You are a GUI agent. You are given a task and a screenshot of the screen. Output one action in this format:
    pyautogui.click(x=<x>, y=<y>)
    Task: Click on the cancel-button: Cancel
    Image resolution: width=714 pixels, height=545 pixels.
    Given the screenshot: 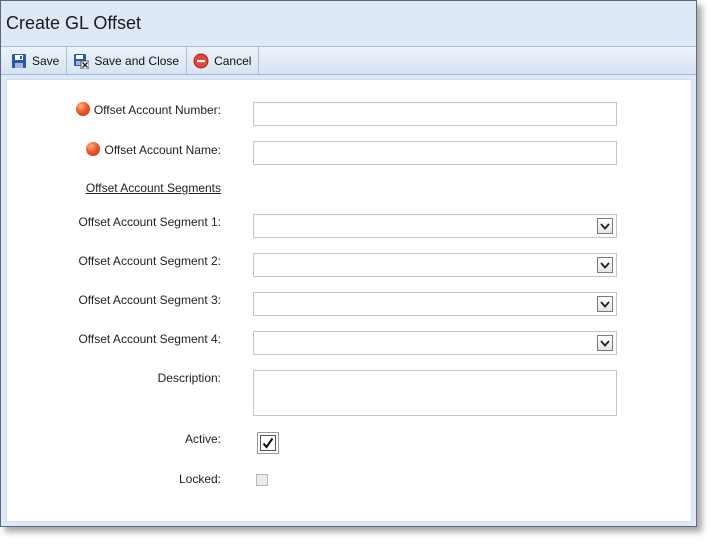 What is the action you would take?
    pyautogui.click(x=223, y=60)
    